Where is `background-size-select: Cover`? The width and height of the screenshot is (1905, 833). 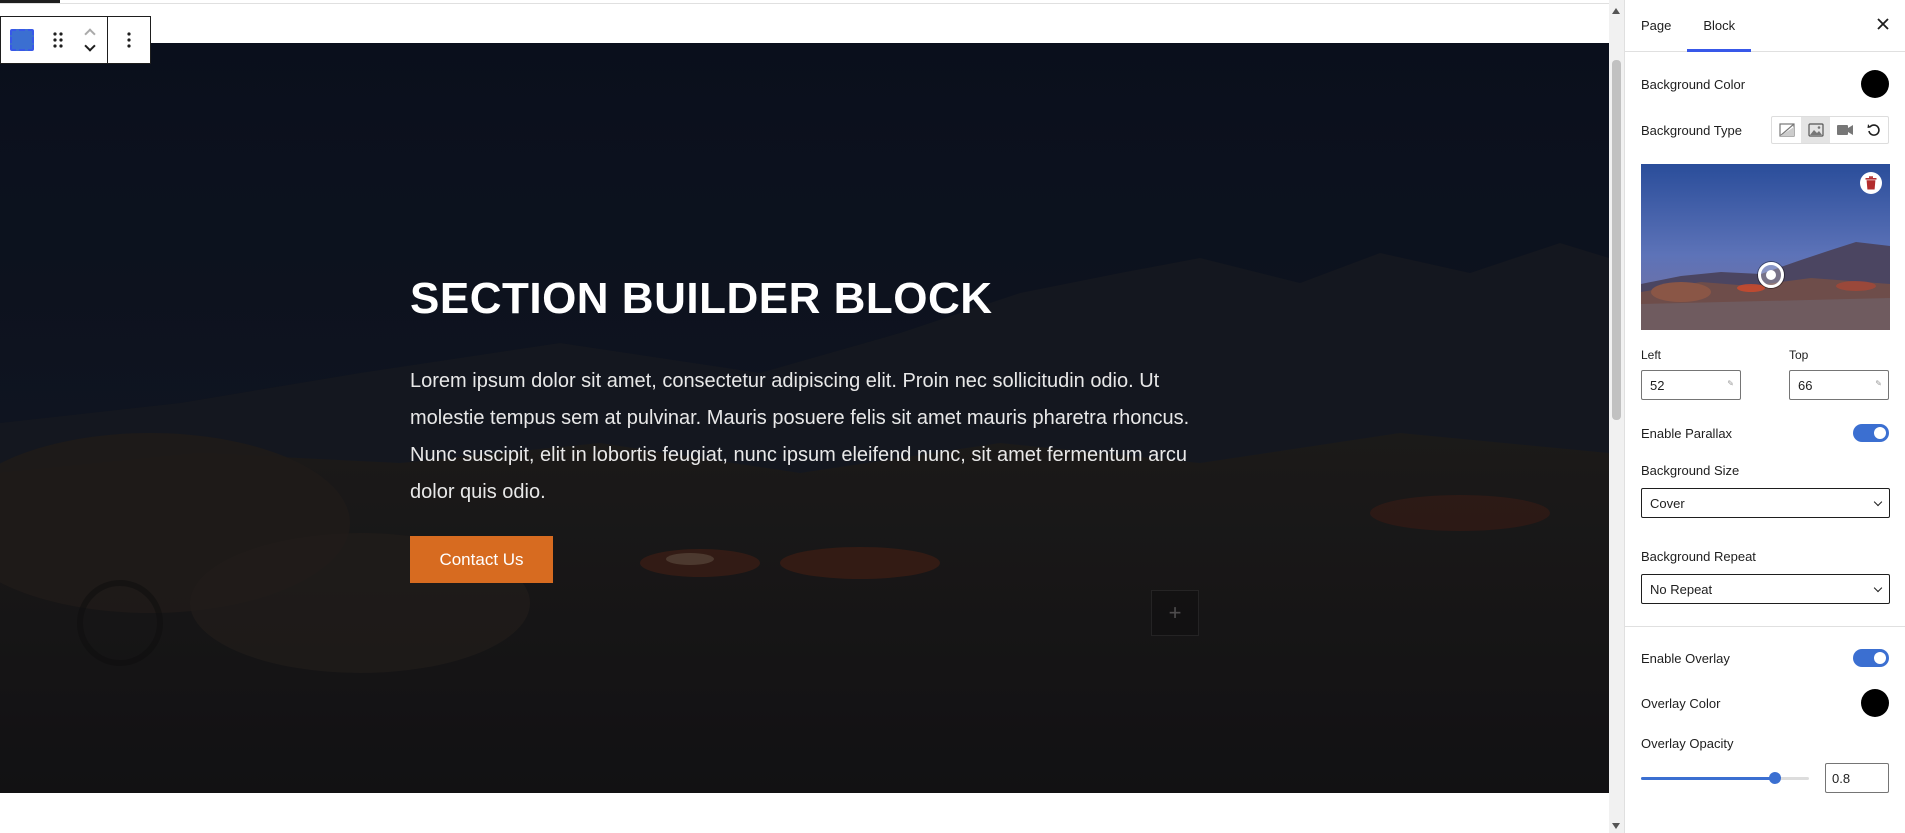
background-size-select: Cover is located at coordinates (1765, 503).